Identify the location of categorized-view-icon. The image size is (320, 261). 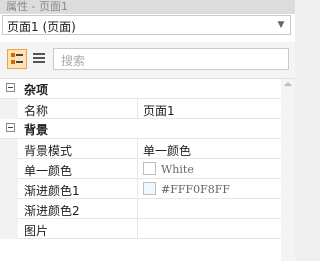
(17, 58).